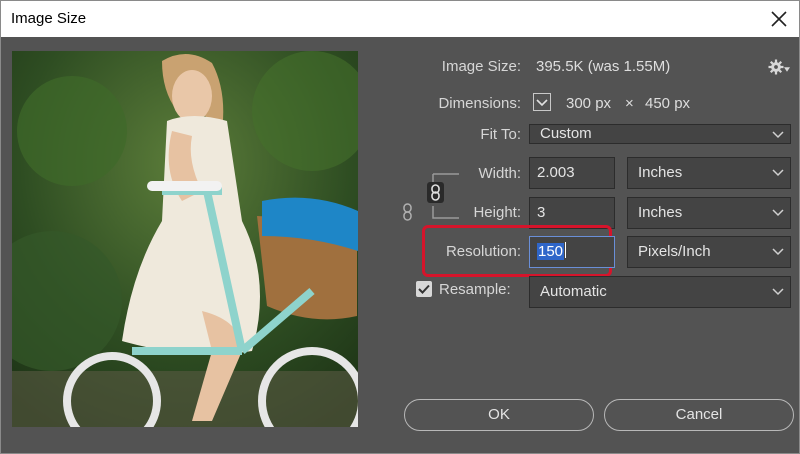  What do you see at coordinates (573, 291) in the screenshot?
I see `resample-method-value: Automatic` at bounding box center [573, 291].